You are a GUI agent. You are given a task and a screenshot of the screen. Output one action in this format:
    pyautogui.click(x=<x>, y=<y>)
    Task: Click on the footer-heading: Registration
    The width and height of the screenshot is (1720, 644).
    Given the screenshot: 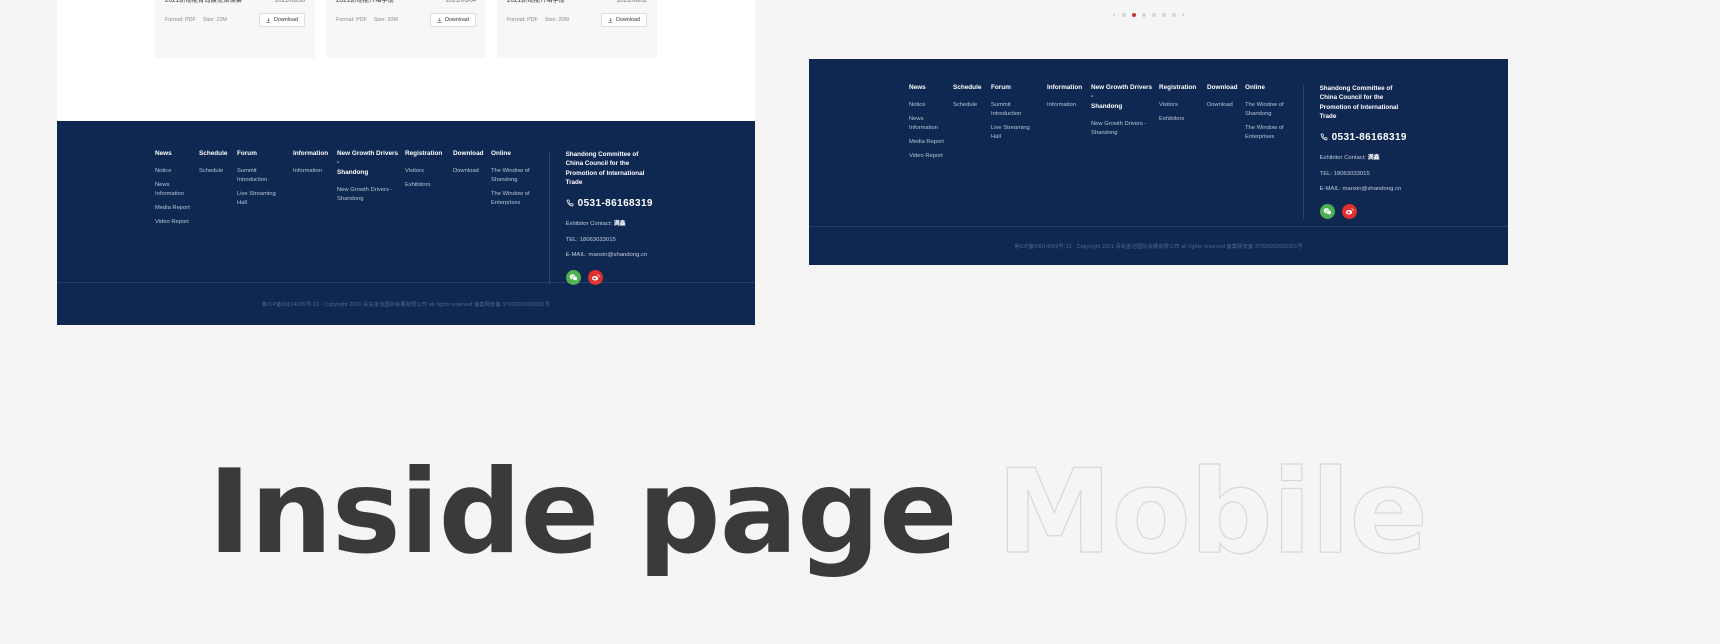 What is the action you would take?
    pyautogui.click(x=1178, y=87)
    